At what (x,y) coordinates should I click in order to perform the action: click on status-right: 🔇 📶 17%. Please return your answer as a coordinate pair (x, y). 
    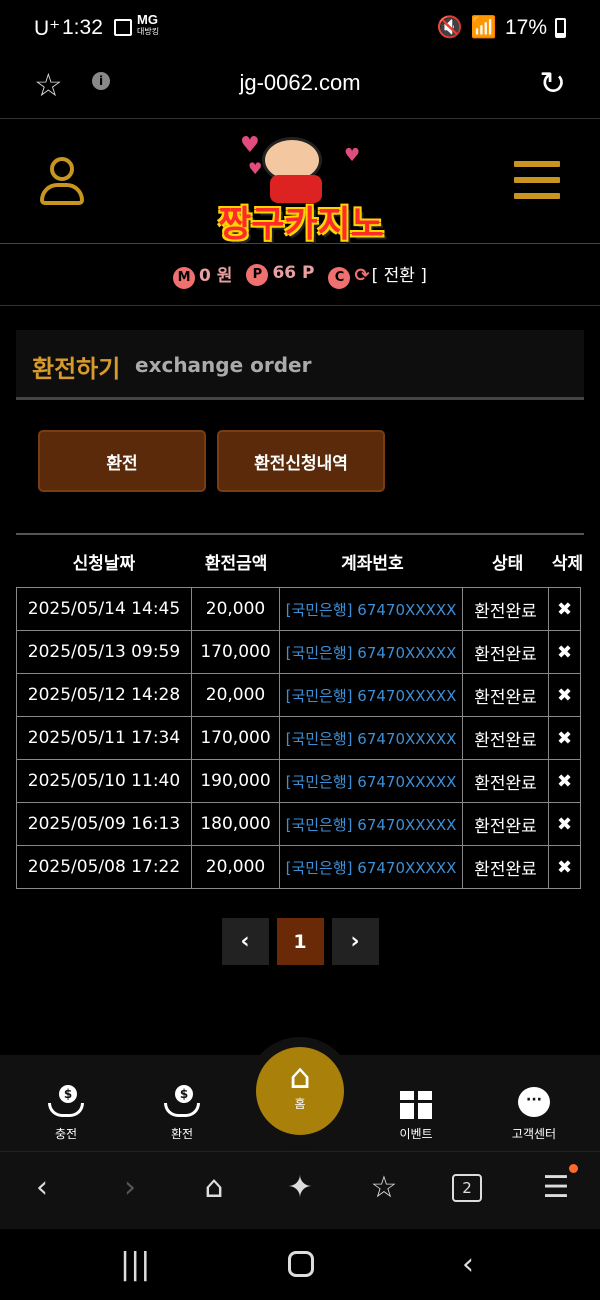
    Looking at the image, I should click on (501, 28).